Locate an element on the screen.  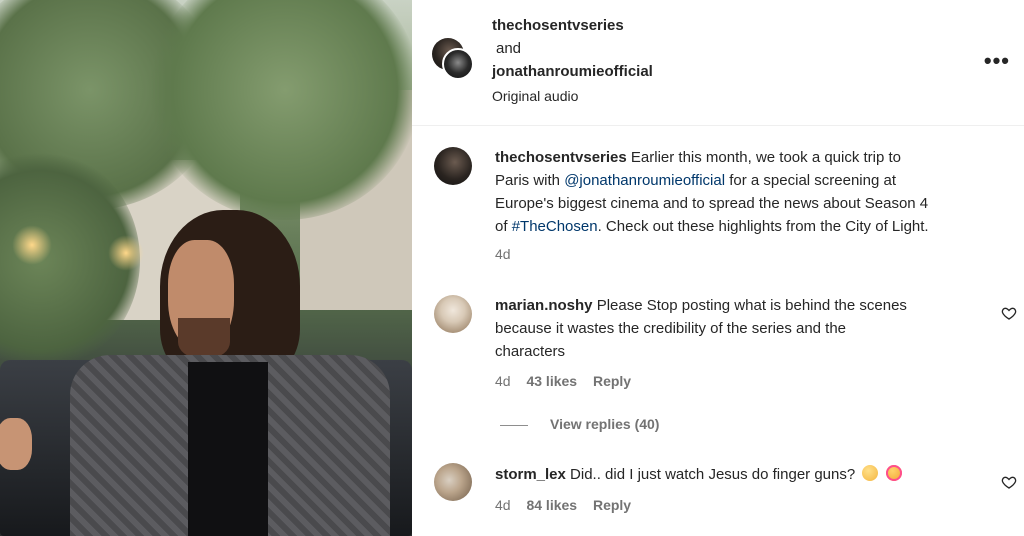
person-hand is located at coordinates (16, 444).